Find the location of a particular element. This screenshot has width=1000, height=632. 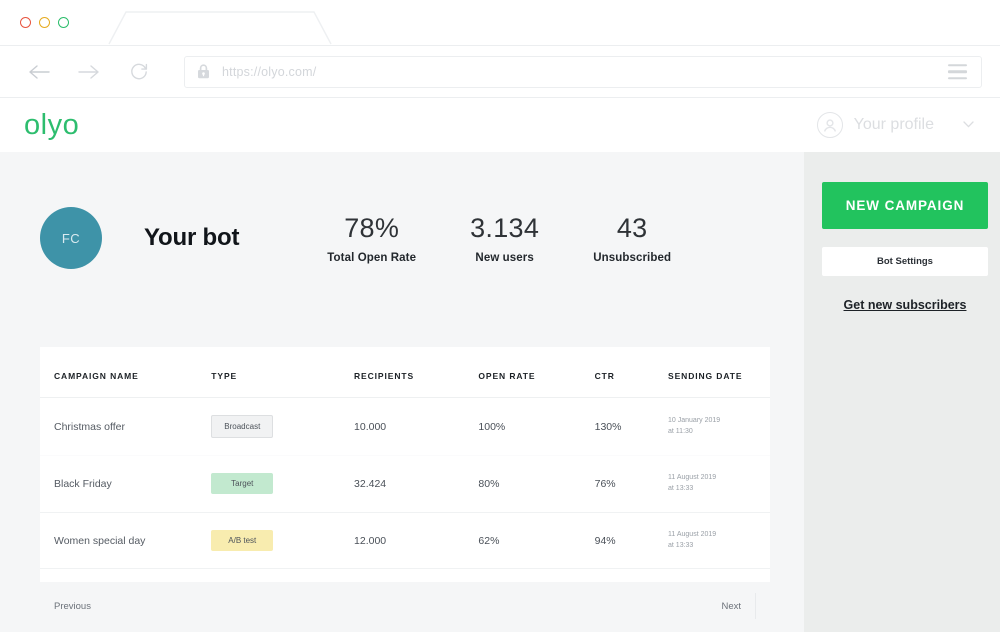

arrow-left-icon is located at coordinates (39, 71).